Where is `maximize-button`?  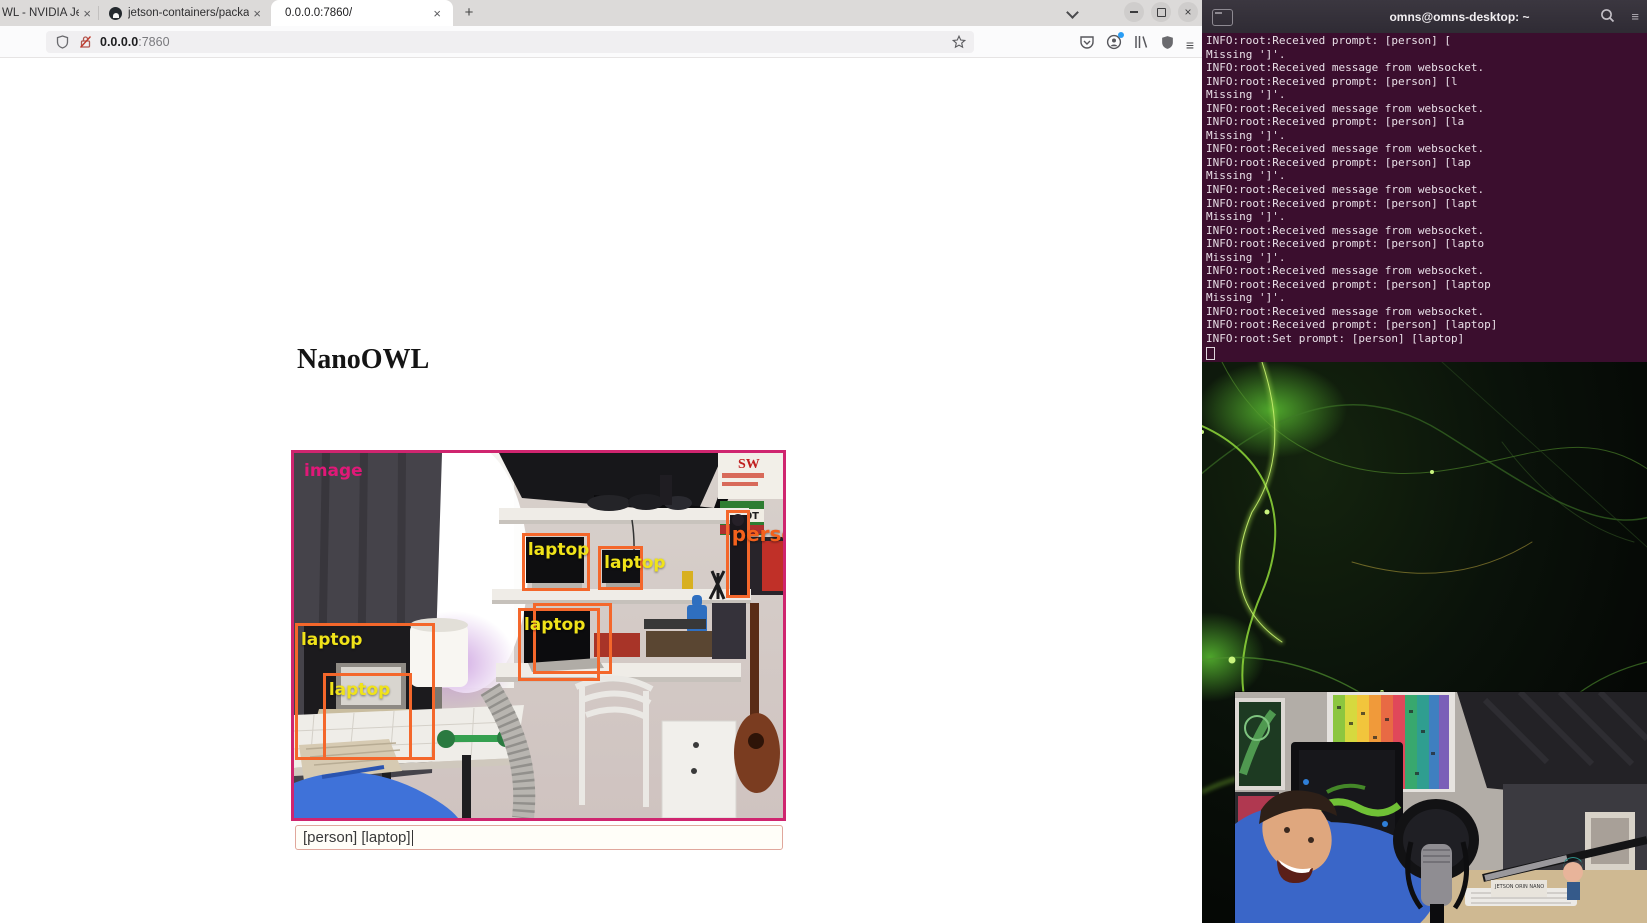
maximize-button is located at coordinates (1161, 12).